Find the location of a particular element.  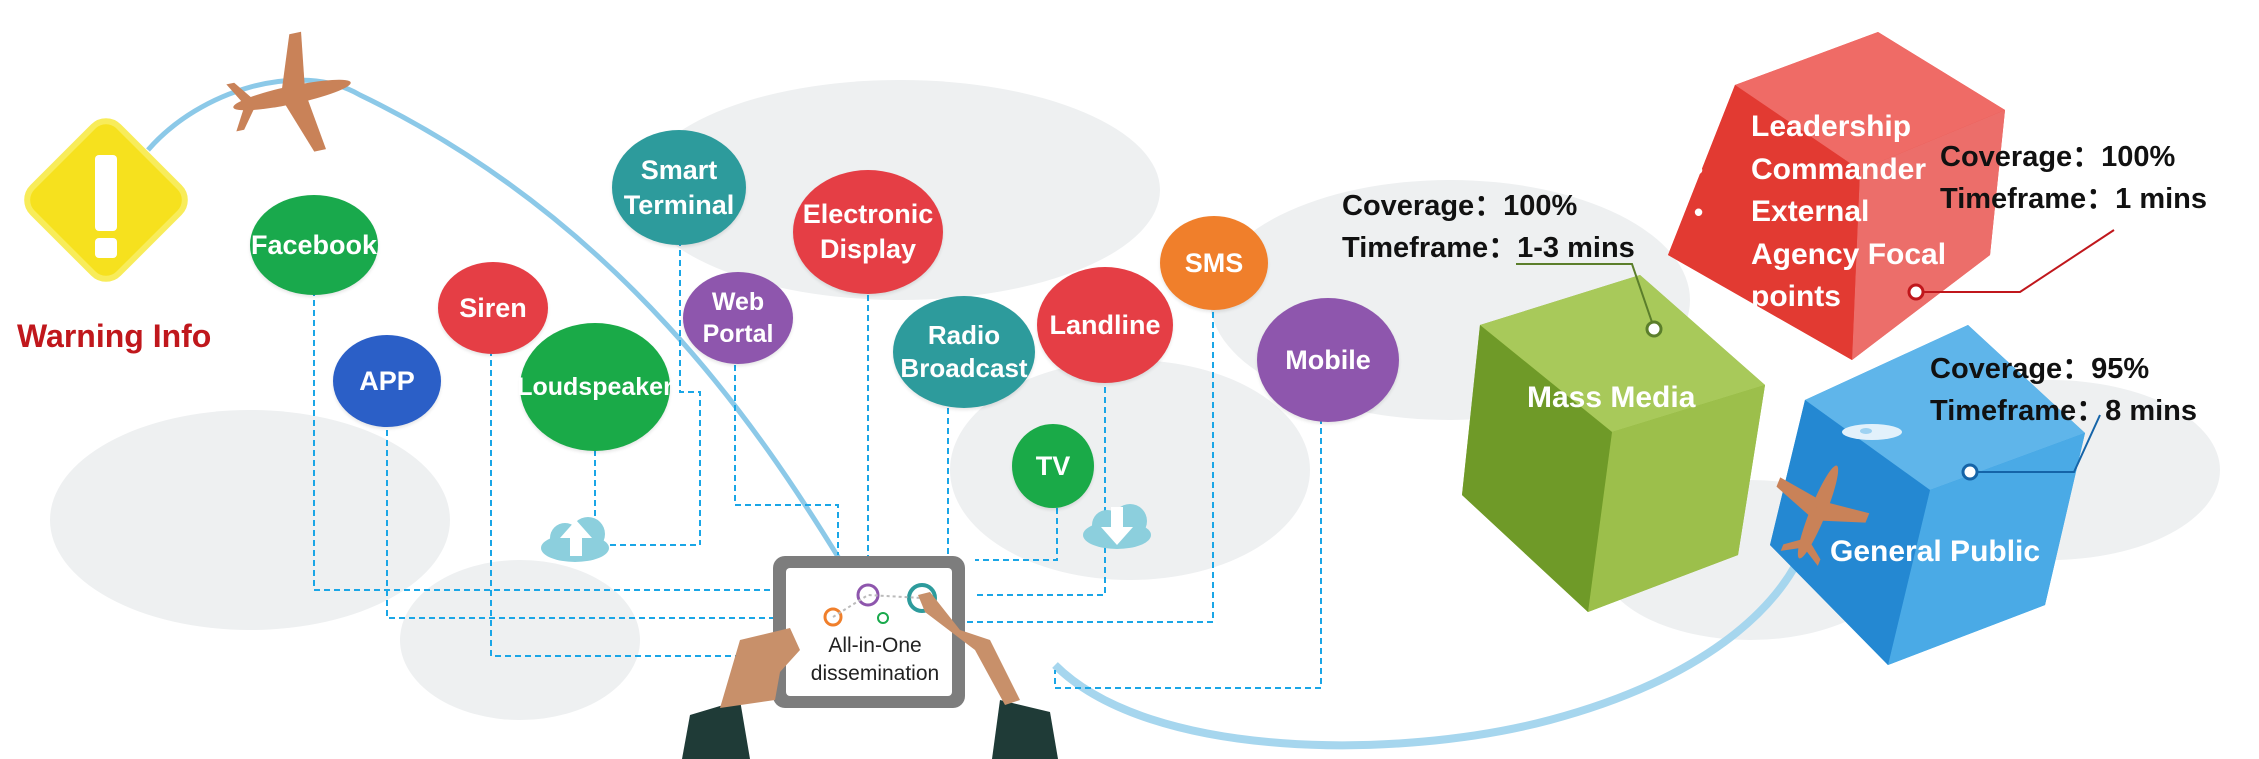

leadership-item: Agency Focal is located at coordinates (1813, 255).